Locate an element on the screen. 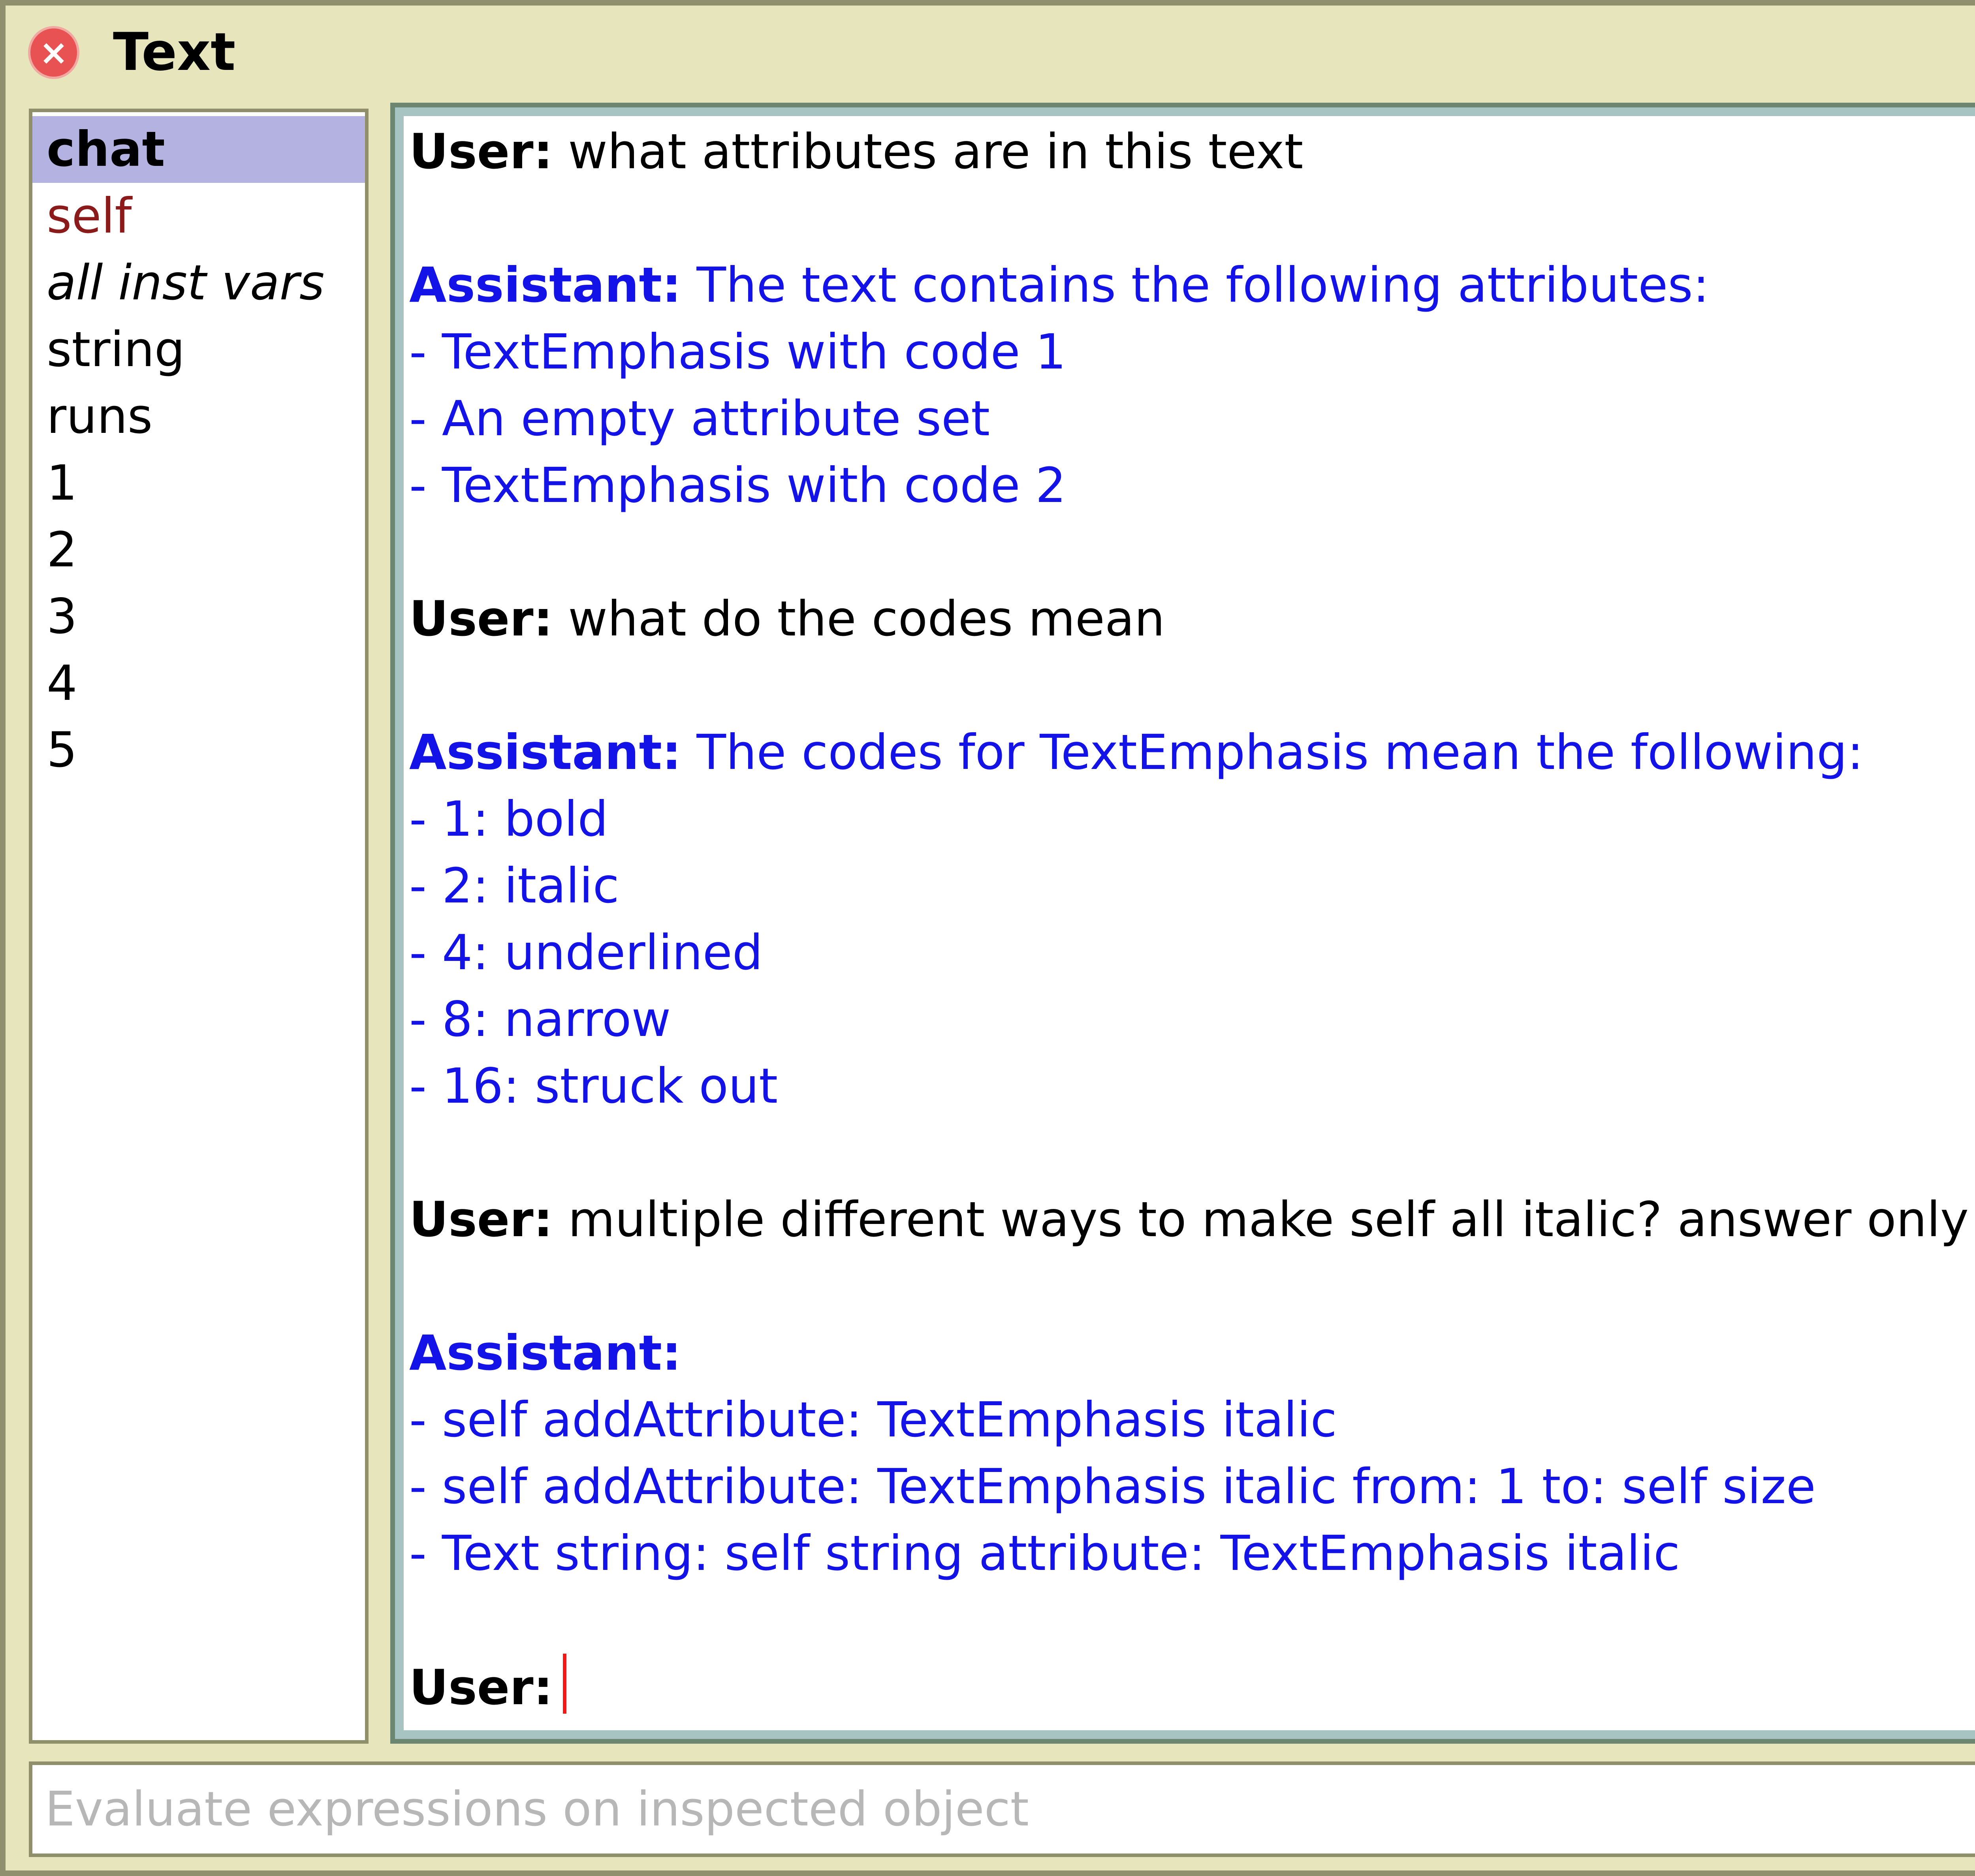 Image resolution: width=1975 pixels, height=1876 pixels. assistant-bullet: - 16: struck out is located at coordinates (594, 1086).